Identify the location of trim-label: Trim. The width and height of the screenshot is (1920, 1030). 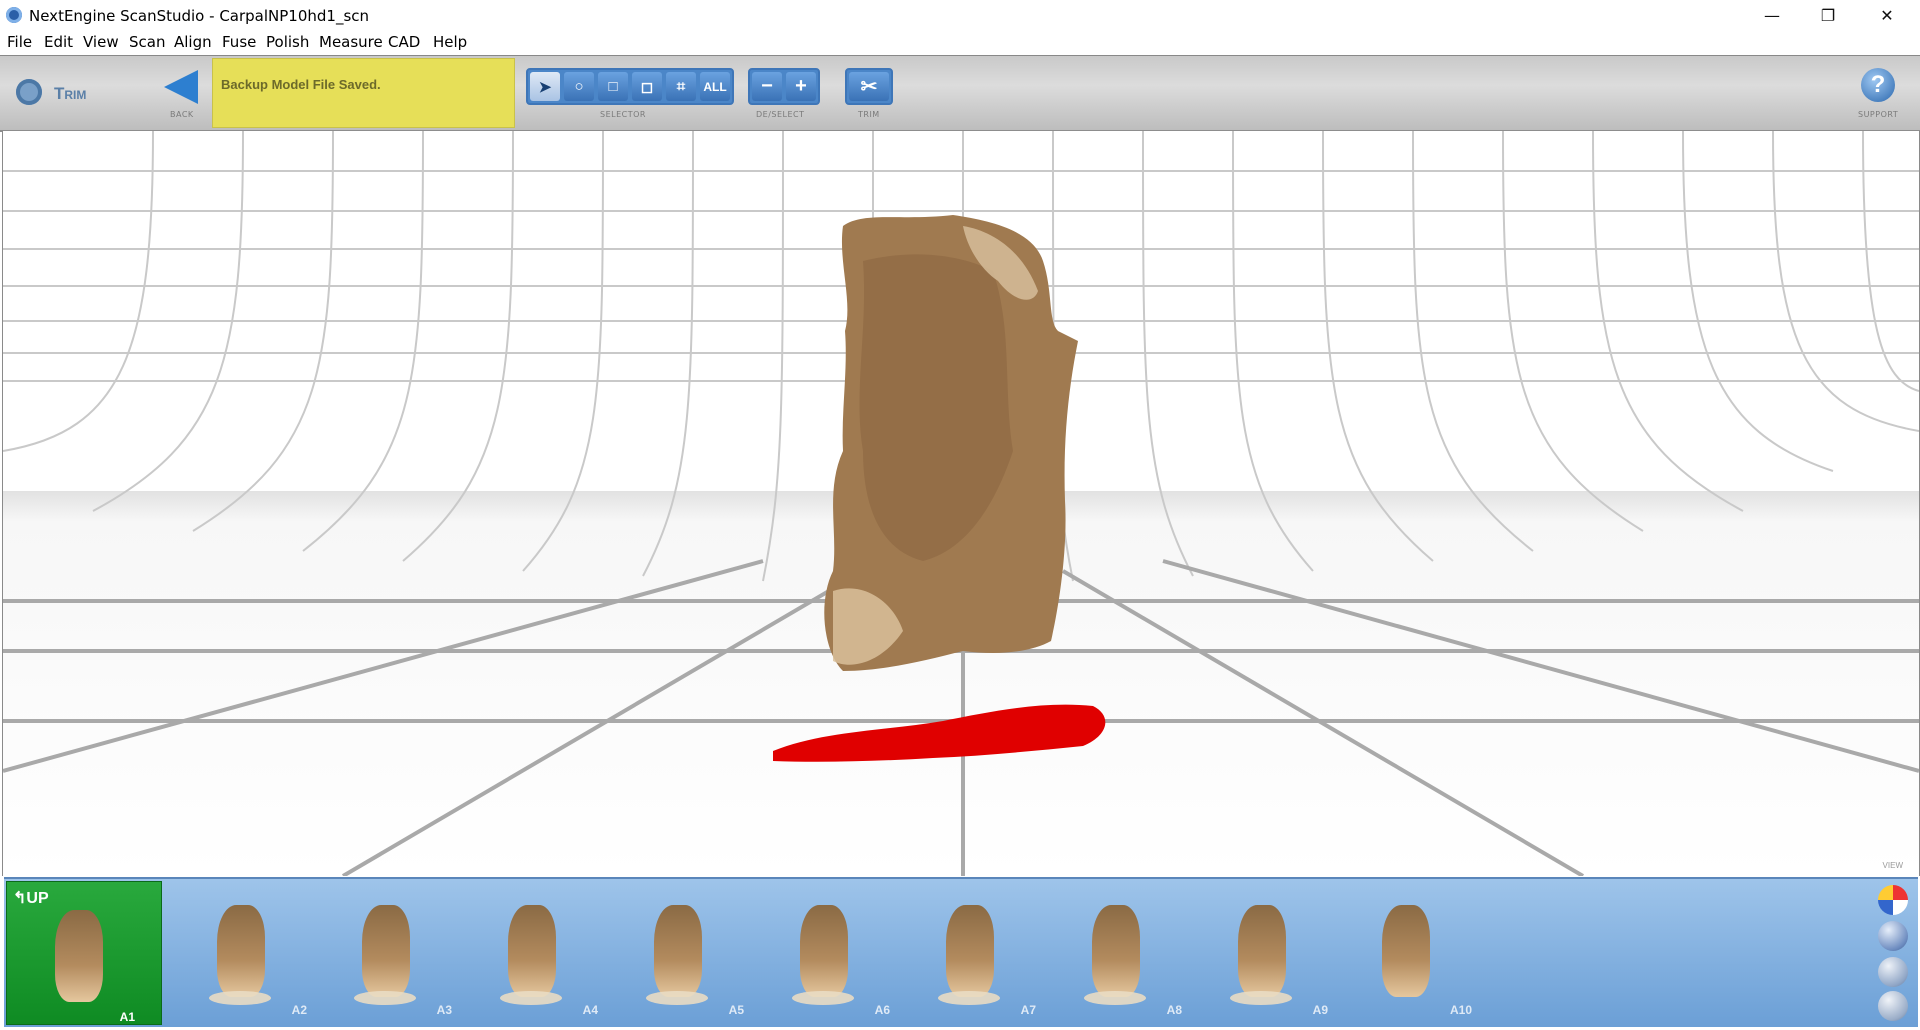
(869, 114).